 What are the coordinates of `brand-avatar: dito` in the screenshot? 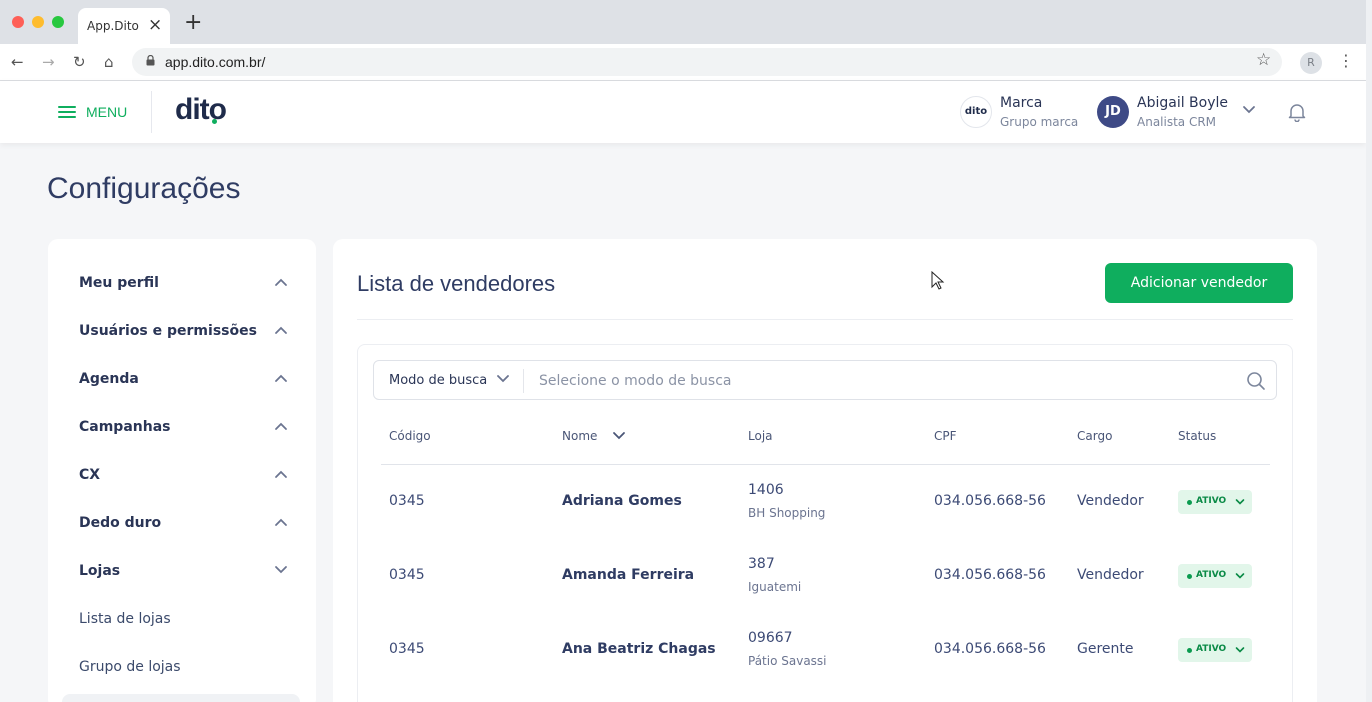 It's located at (976, 112).